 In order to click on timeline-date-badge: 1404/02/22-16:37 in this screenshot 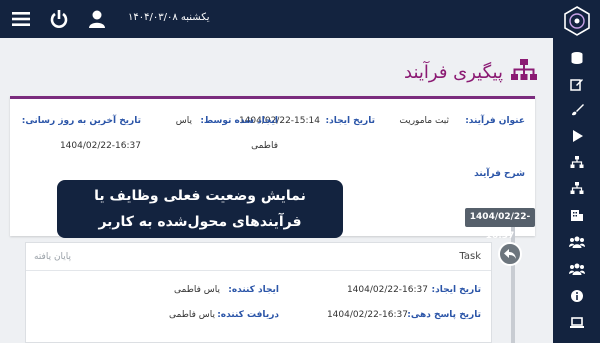, I will do `click(500, 224)`.